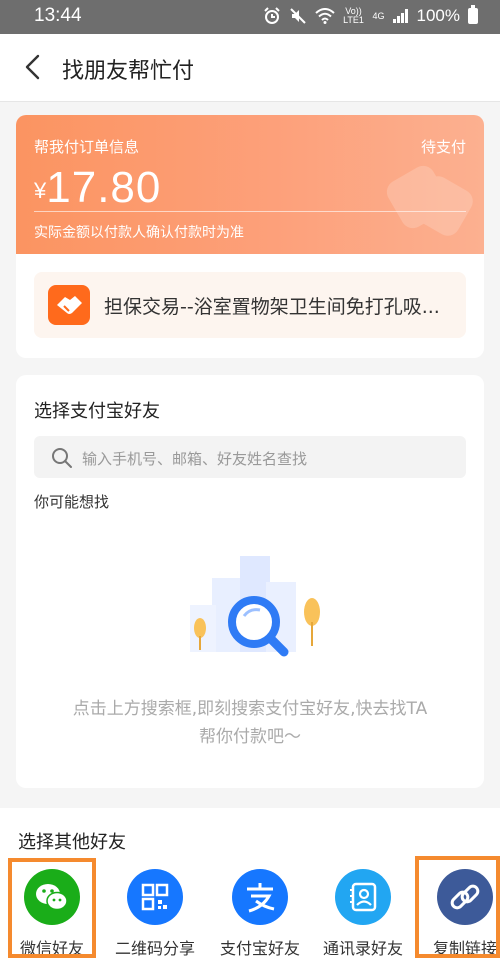  What do you see at coordinates (250, 709) in the screenshot?
I see `search-hint-line1: 点击上方搜索框,即刻搜索支付宝好友,快去找TA` at bounding box center [250, 709].